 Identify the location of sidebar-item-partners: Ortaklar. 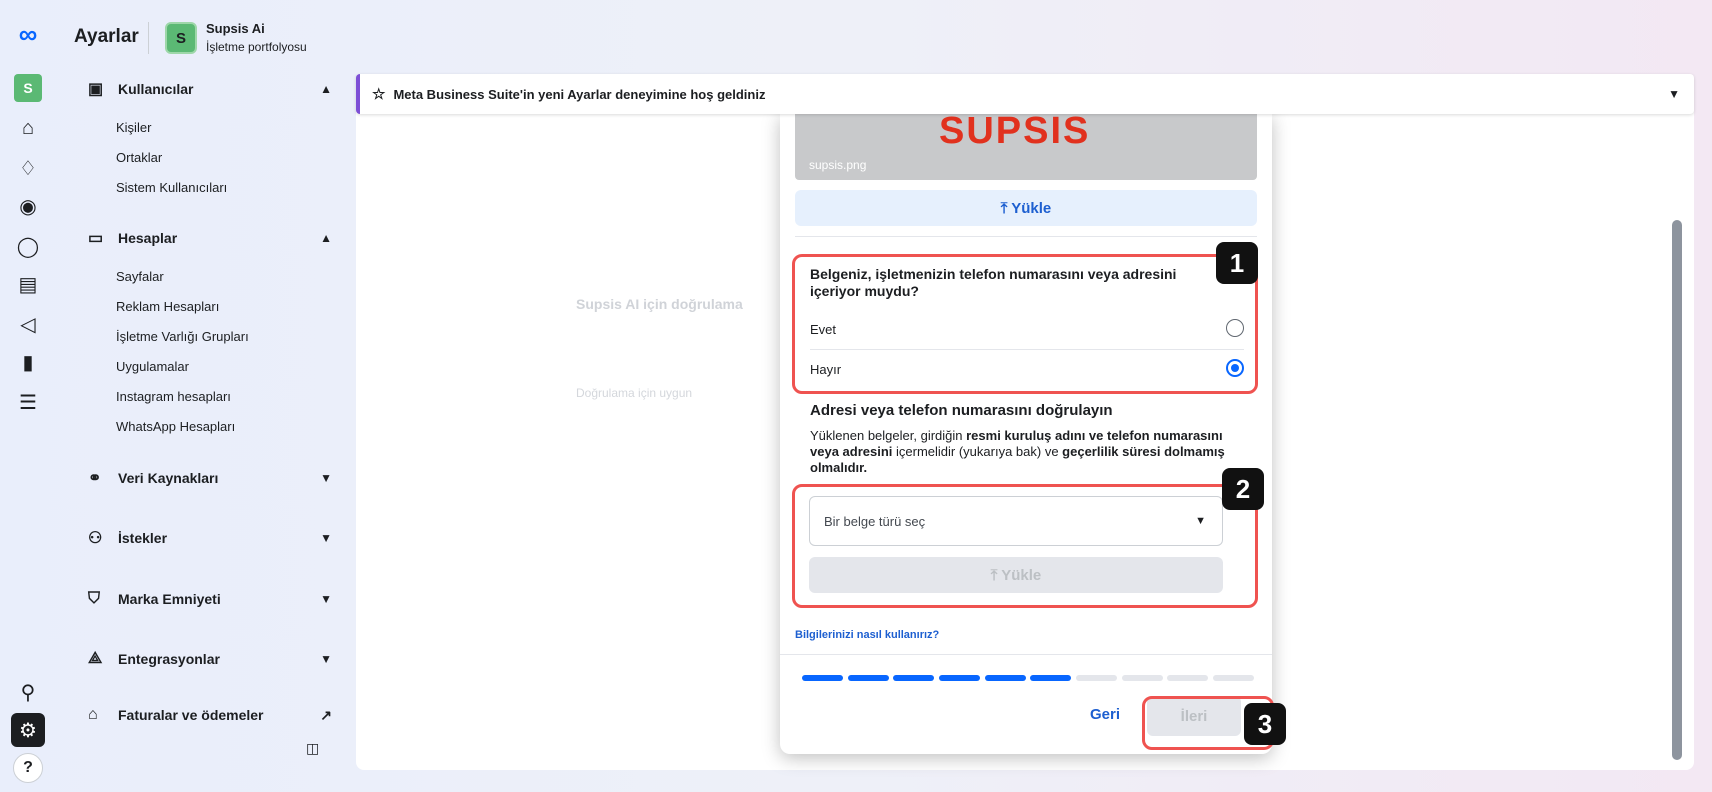
(139, 157).